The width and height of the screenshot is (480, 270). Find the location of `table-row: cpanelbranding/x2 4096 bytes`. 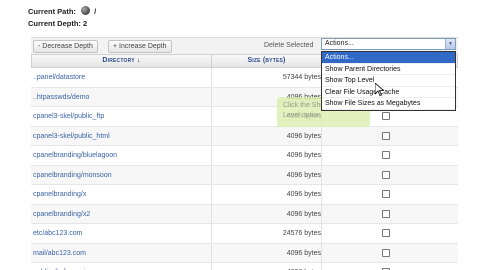

table-row: cpanelbranding/x2 4096 bytes is located at coordinates (244, 214).